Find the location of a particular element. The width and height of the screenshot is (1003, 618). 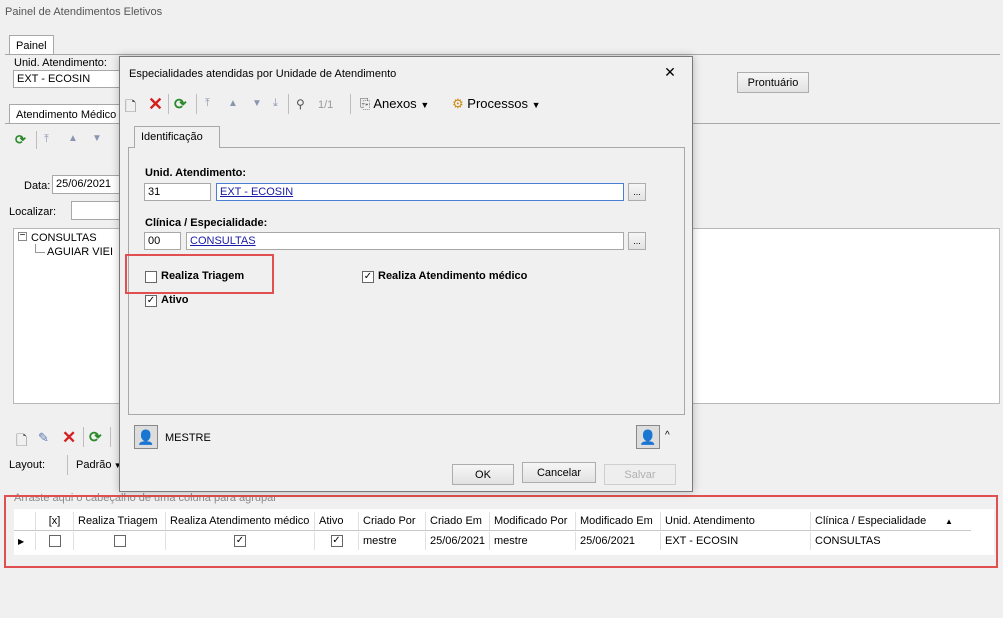

clinica-label: Clínica / Especialidade: is located at coordinates (206, 223).